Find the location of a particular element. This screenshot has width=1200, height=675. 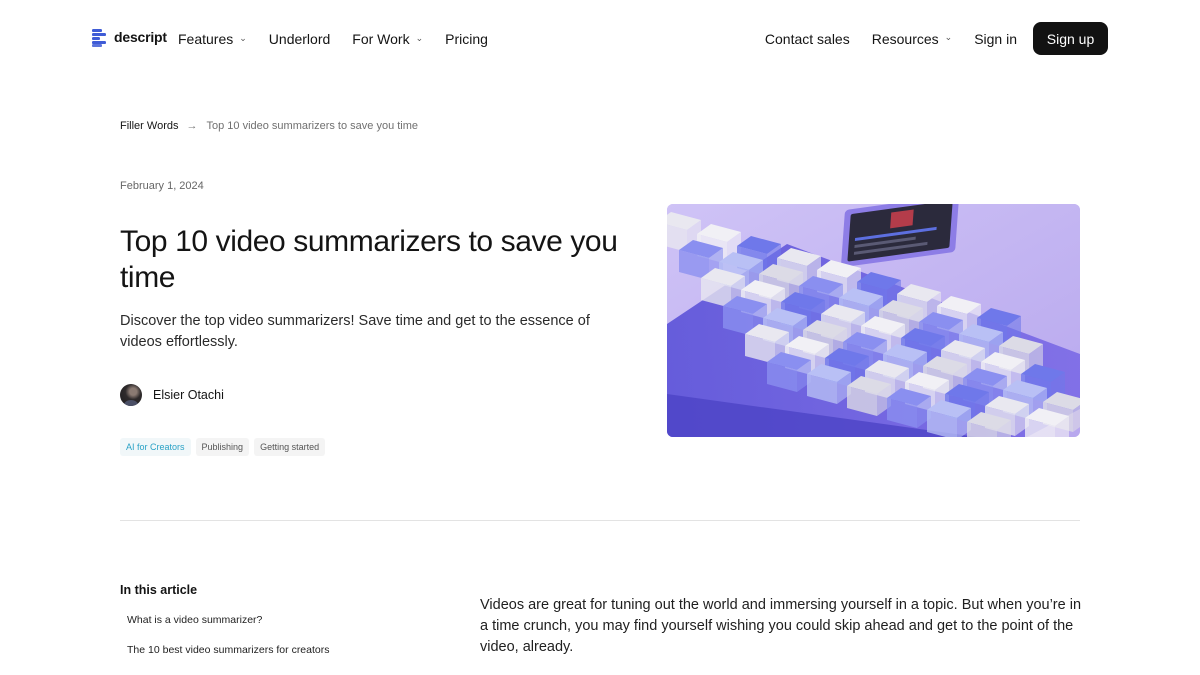

descript-logo-icon is located at coordinates (100, 37).